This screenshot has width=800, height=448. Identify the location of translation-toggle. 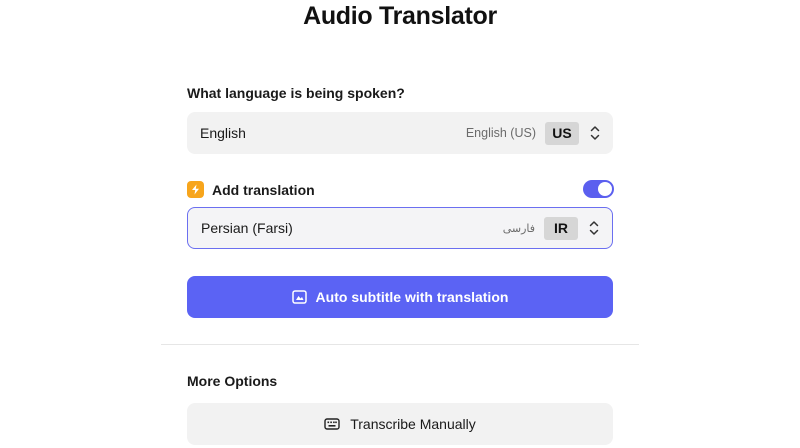
(598, 189).